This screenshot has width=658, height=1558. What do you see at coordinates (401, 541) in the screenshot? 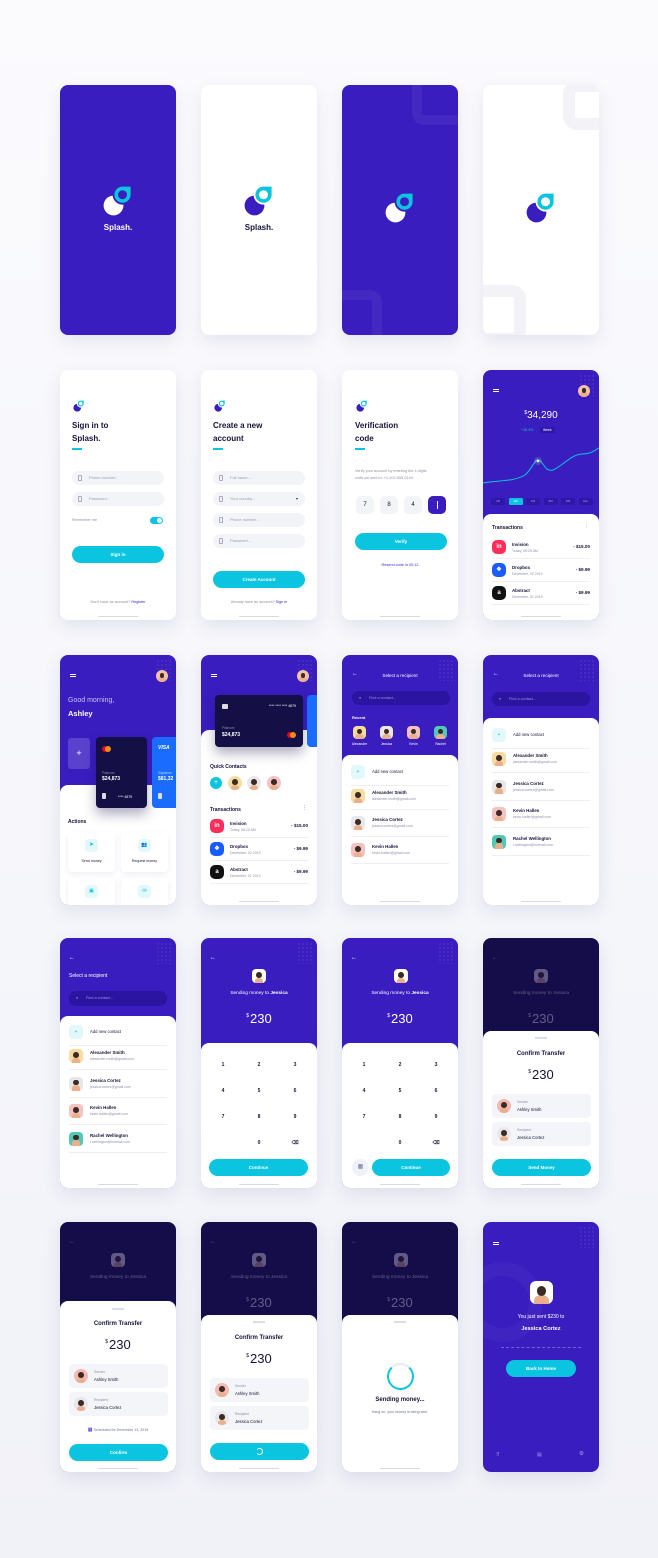
I see `verify-button: Verify` at bounding box center [401, 541].